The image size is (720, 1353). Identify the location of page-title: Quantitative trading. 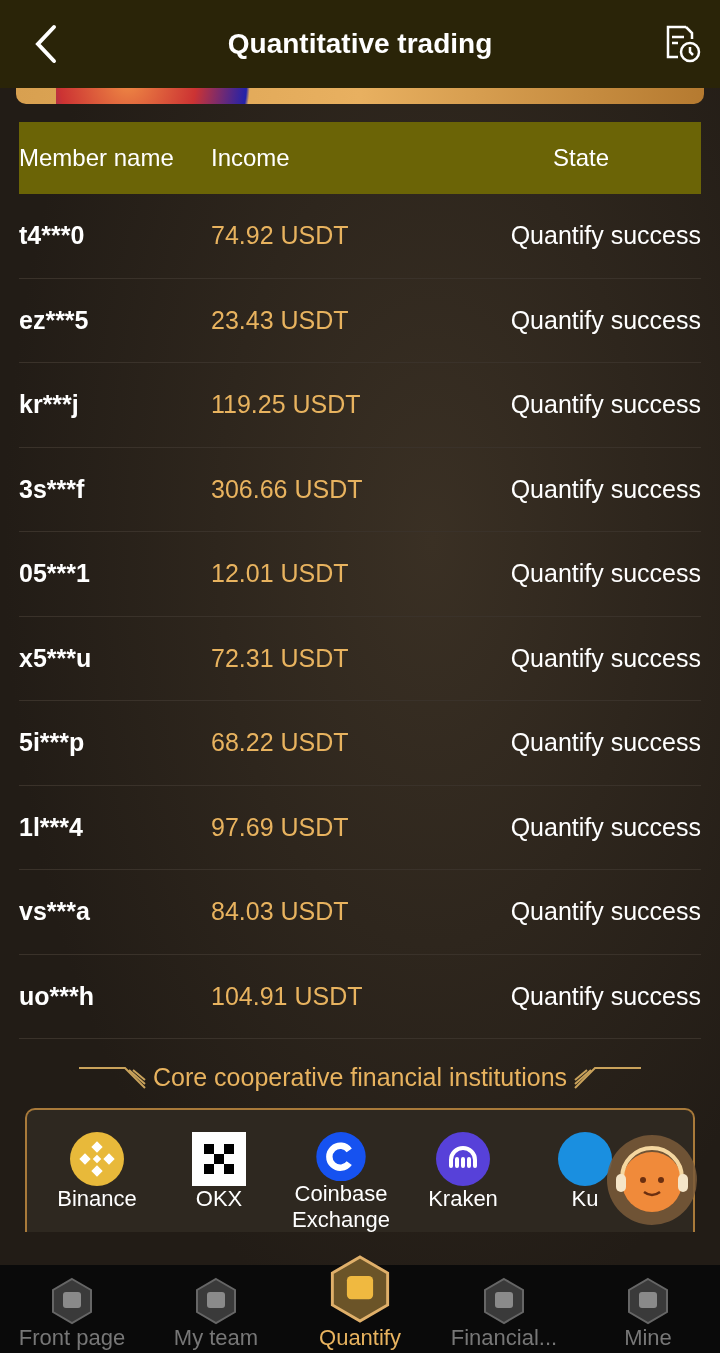
(360, 44).